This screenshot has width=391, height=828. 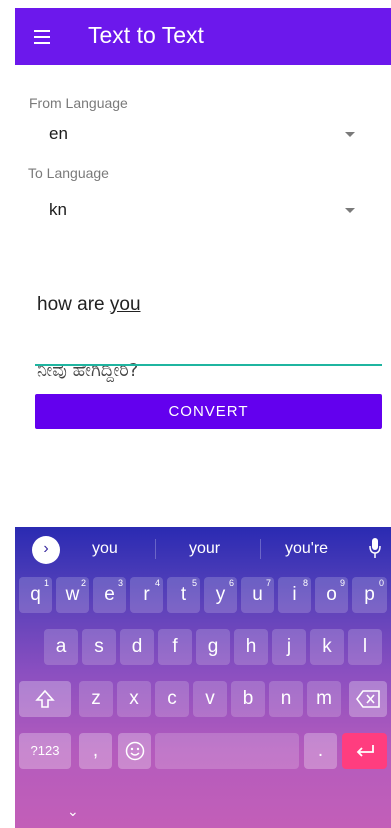 What do you see at coordinates (78, 103) in the screenshot?
I see `from-language-label: From Language` at bounding box center [78, 103].